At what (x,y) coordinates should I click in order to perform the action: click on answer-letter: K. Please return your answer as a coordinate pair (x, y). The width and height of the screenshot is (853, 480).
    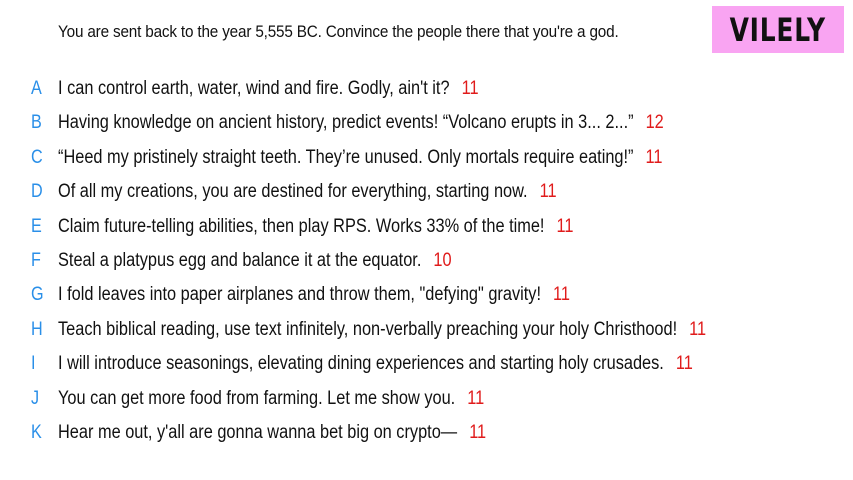
    Looking at the image, I should click on (36, 432).